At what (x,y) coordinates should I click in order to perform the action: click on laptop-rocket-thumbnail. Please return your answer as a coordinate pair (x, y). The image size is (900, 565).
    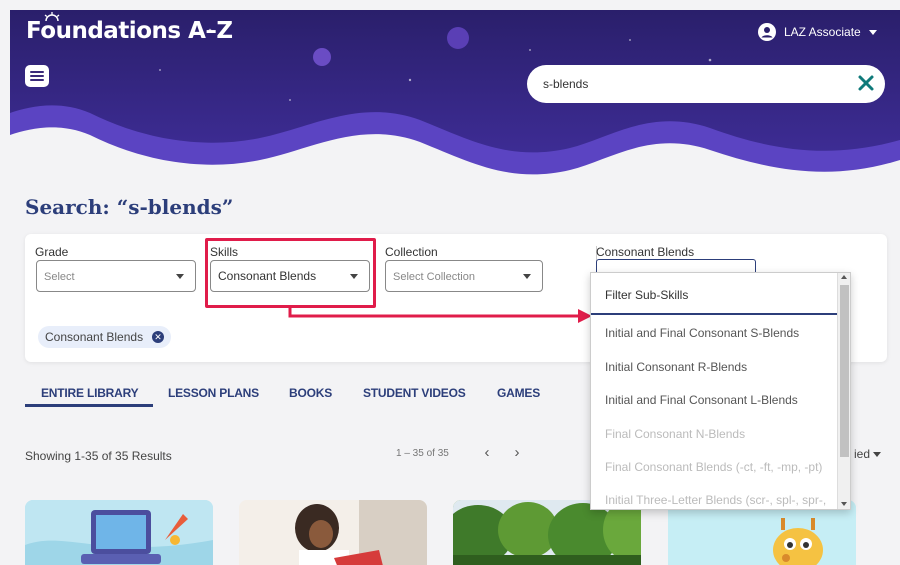
    Looking at the image, I should click on (119, 532).